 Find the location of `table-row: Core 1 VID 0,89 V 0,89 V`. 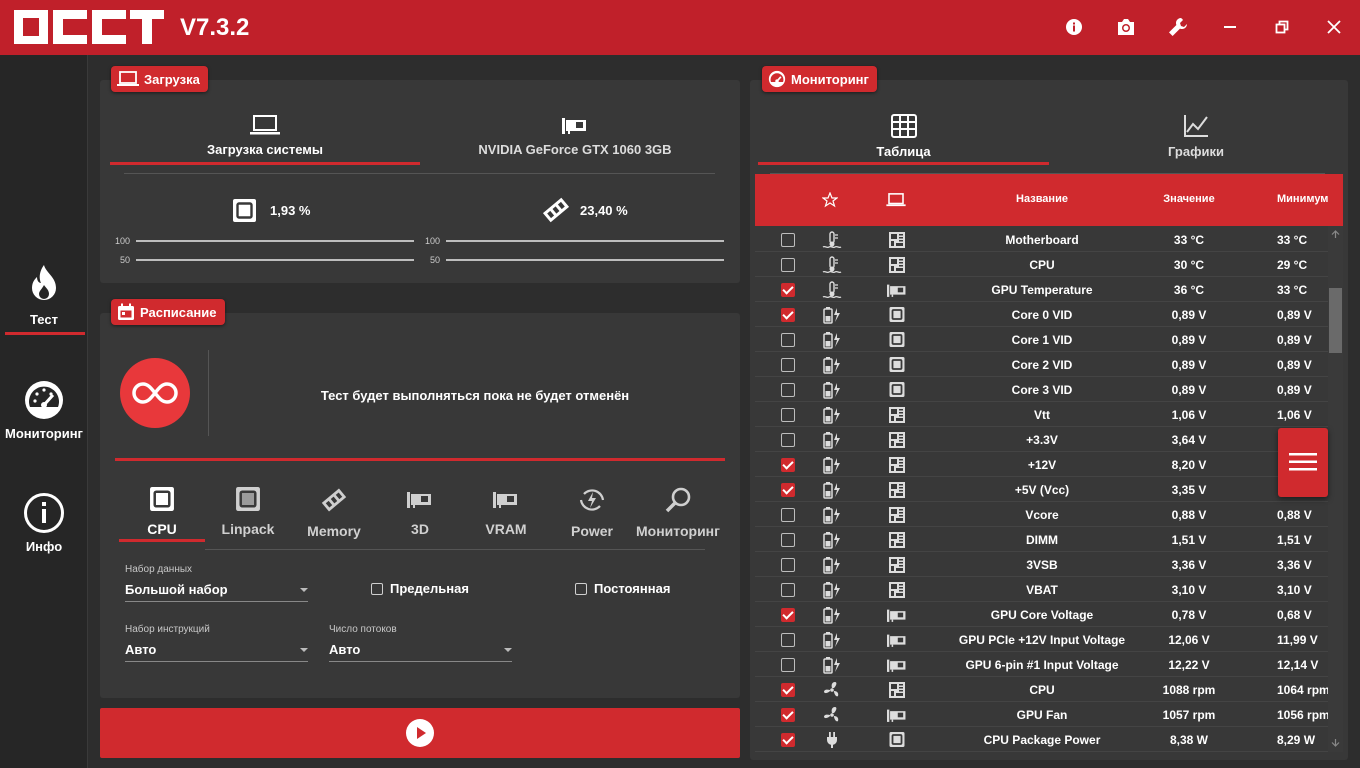

table-row: Core 1 VID 0,89 V 0,89 V is located at coordinates (1041, 339).